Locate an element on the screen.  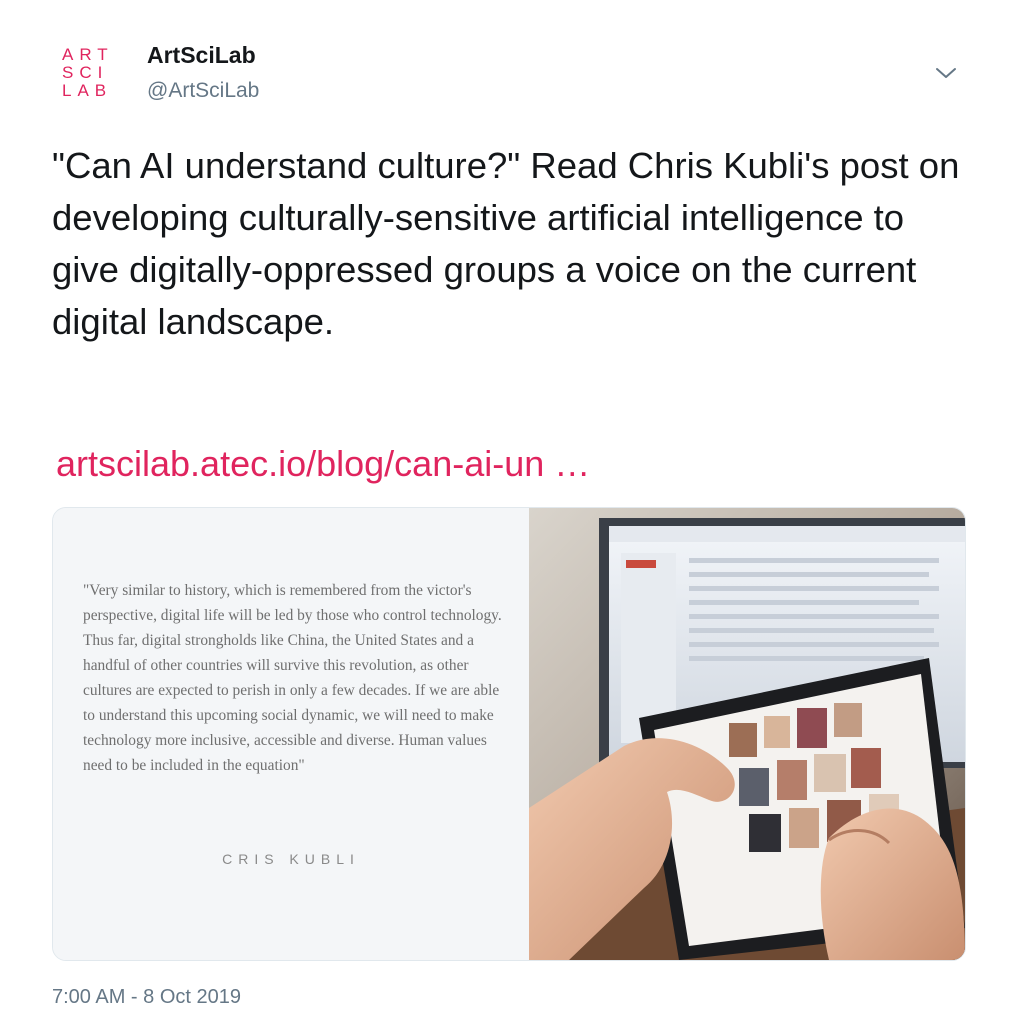
tweet-timestamp: 7:00 AM - 8 Oct 2019 is located at coordinates (146, 997).